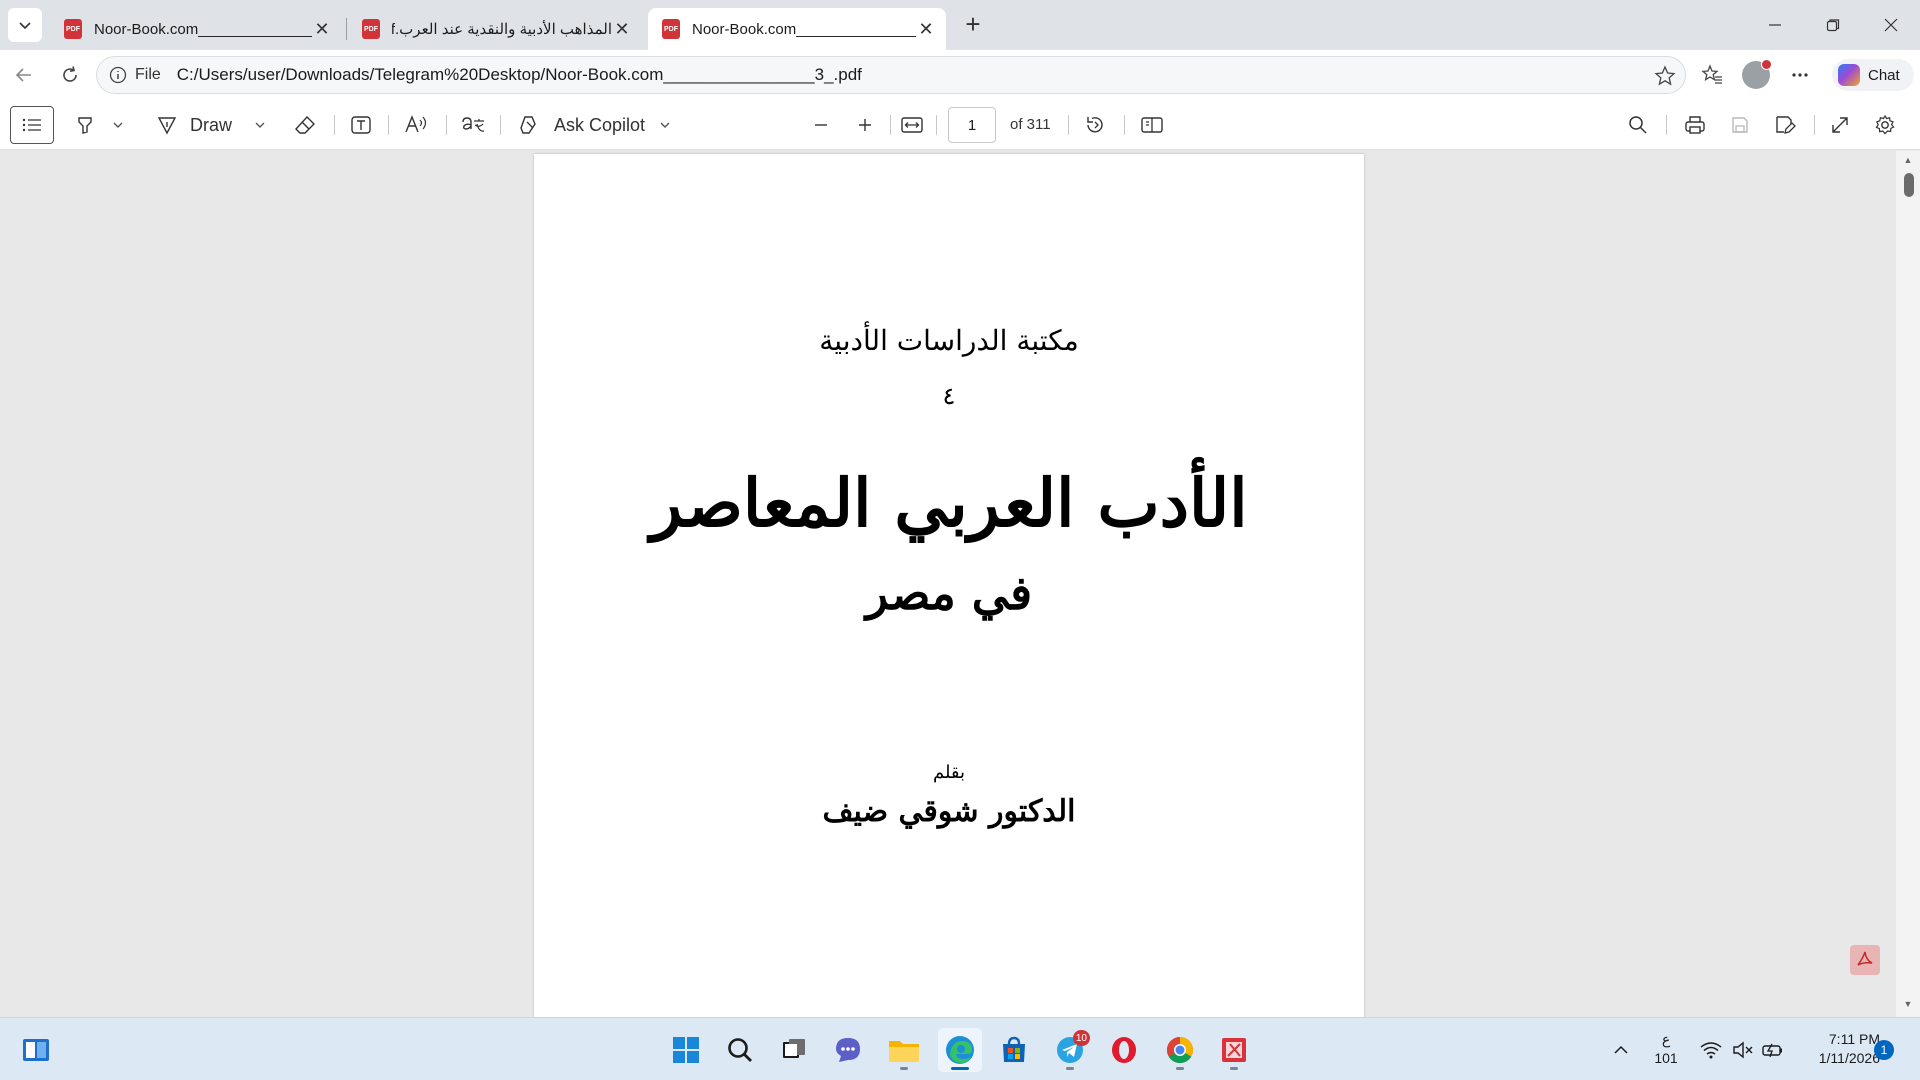  What do you see at coordinates (25, 25) in the screenshot?
I see `tab-actions-menu-button` at bounding box center [25, 25].